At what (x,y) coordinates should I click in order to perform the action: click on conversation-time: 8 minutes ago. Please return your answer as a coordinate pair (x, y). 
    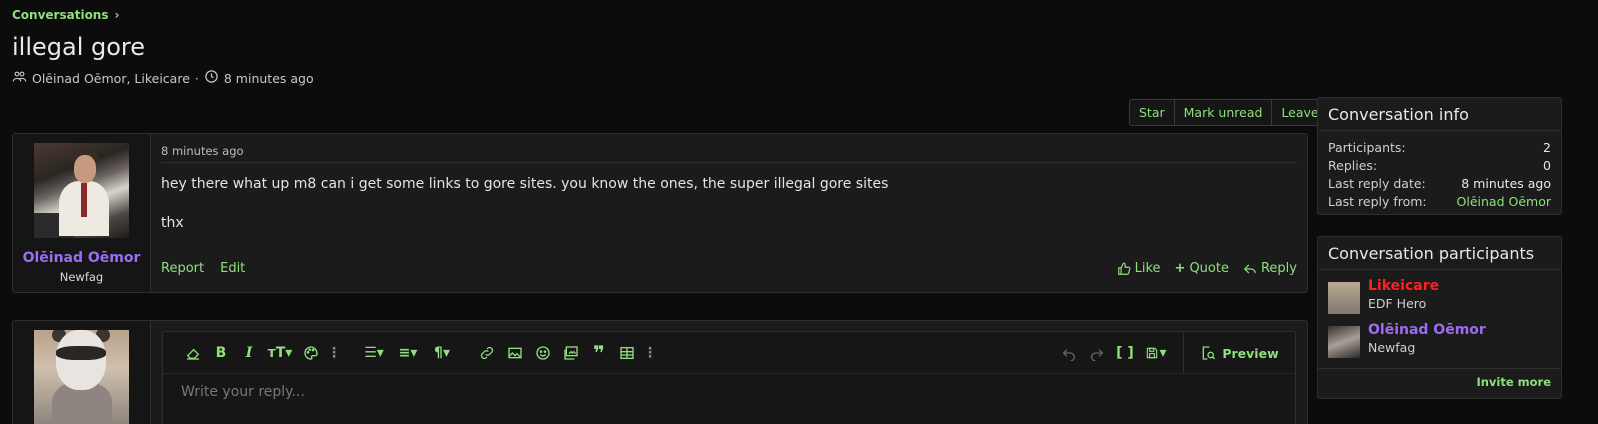
    Looking at the image, I should click on (268, 78).